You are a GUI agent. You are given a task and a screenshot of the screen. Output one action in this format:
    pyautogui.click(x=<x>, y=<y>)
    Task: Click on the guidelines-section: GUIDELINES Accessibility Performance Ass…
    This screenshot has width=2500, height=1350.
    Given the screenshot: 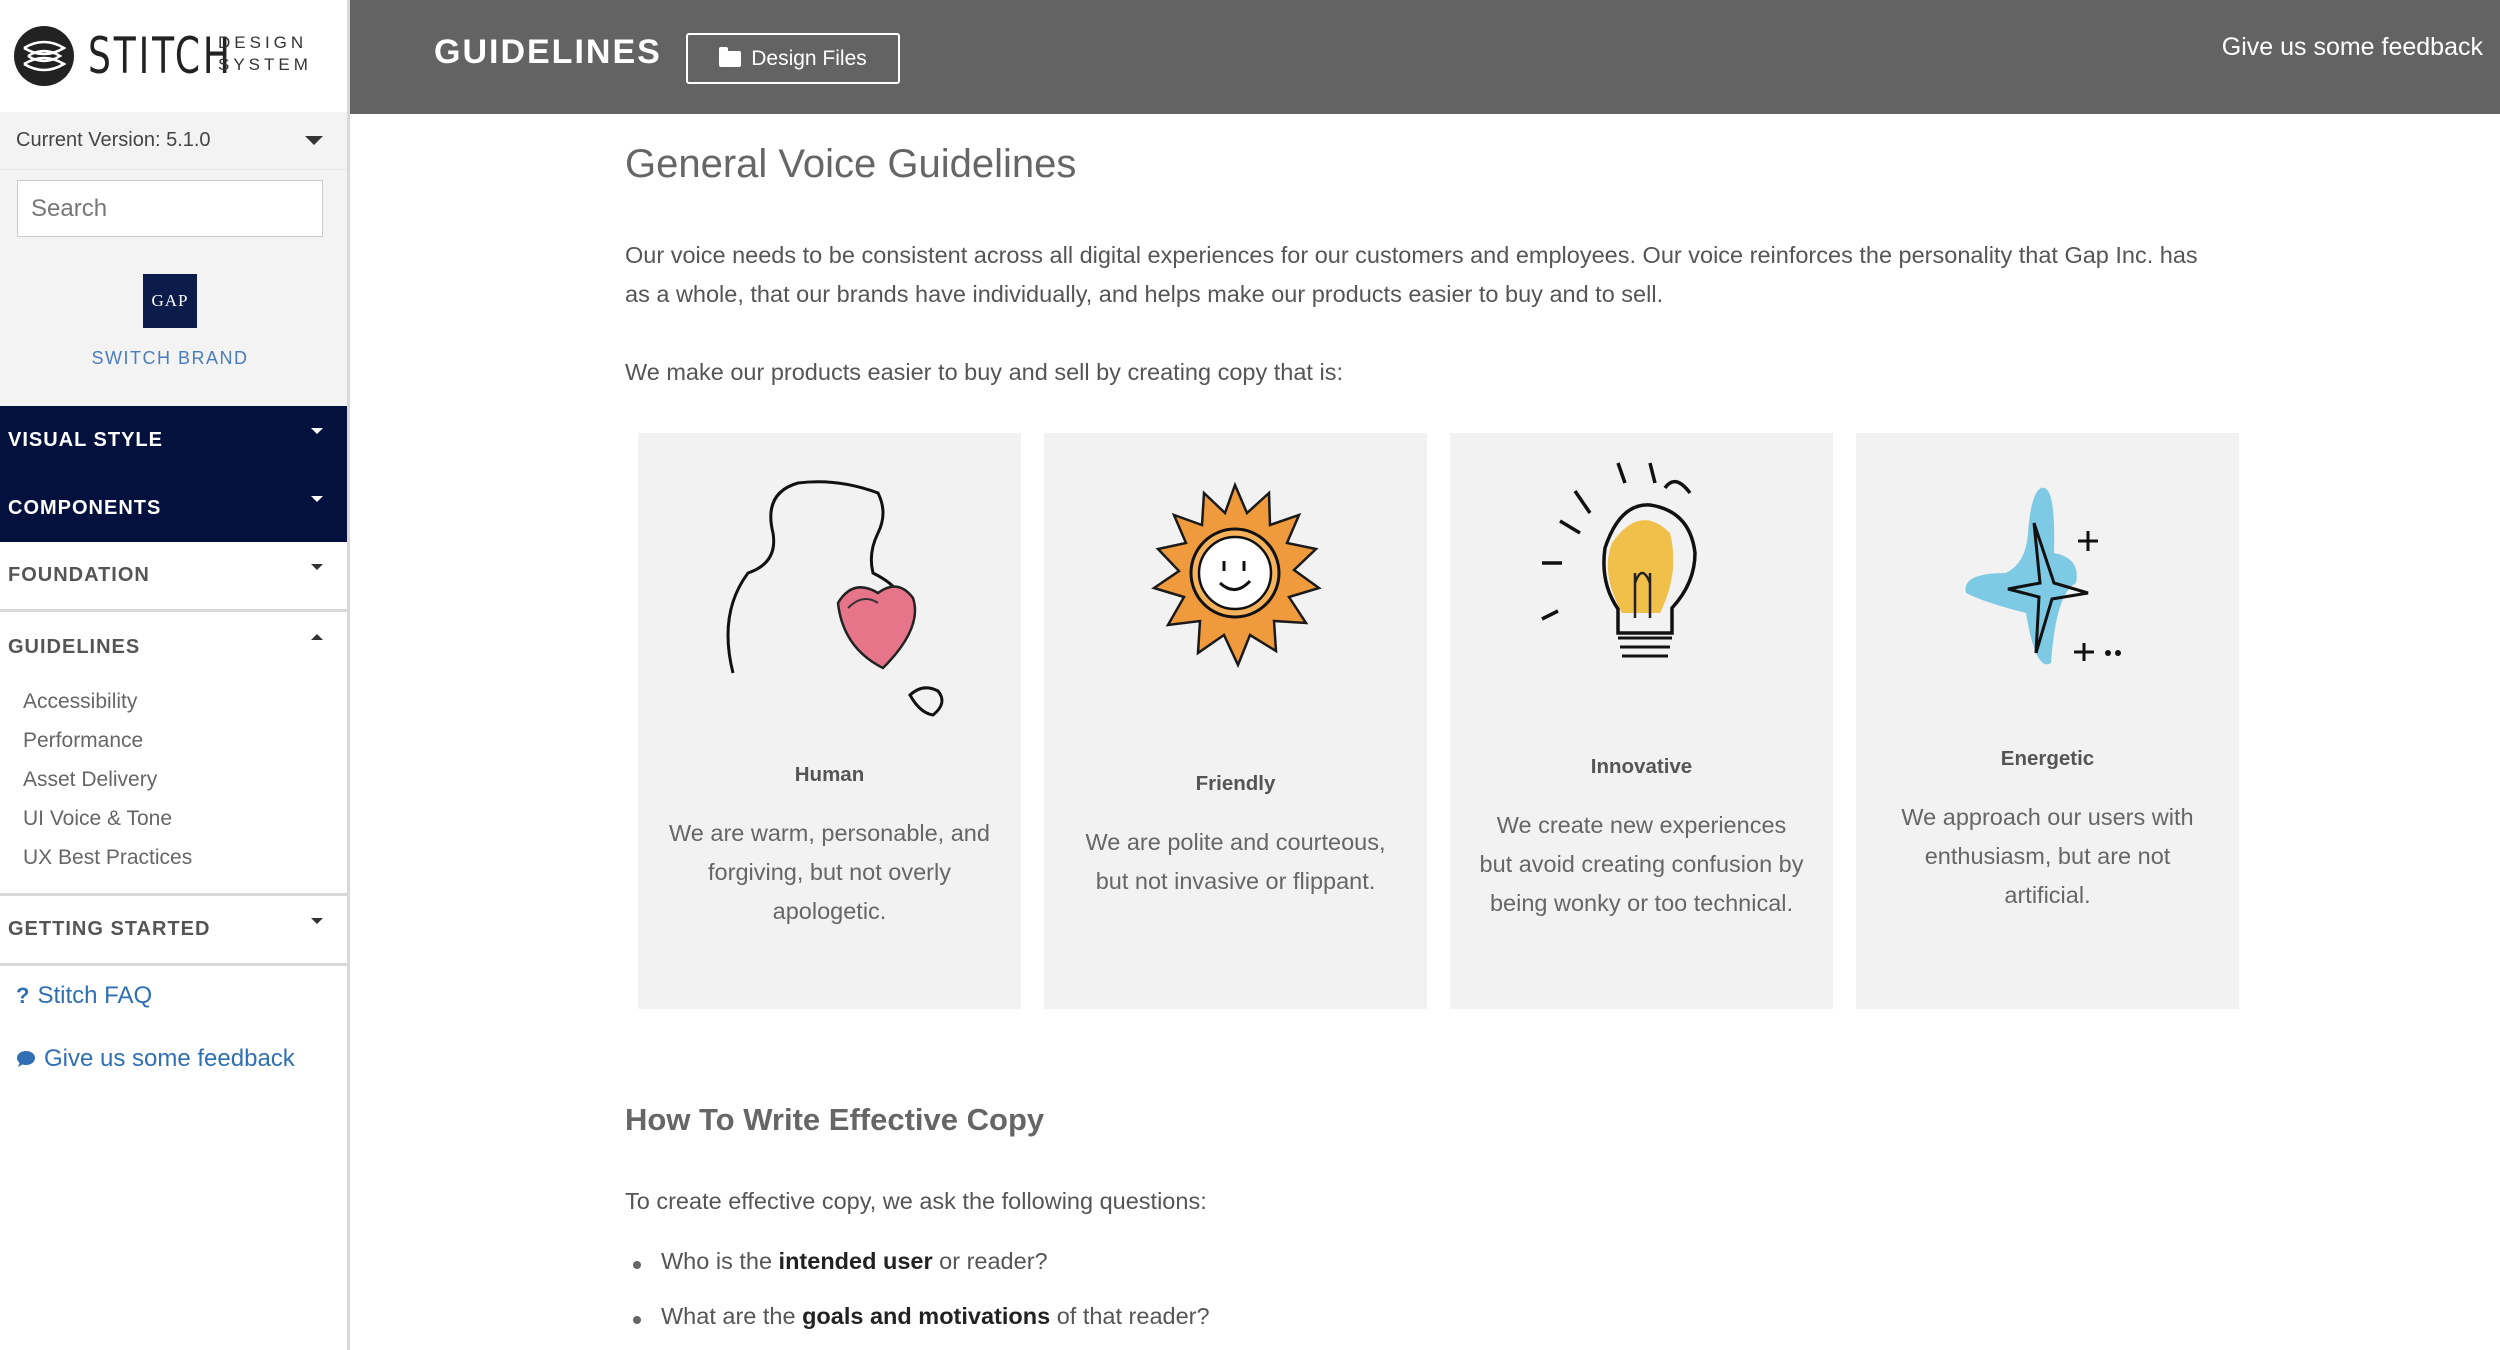 What is the action you would take?
    pyautogui.click(x=173, y=754)
    